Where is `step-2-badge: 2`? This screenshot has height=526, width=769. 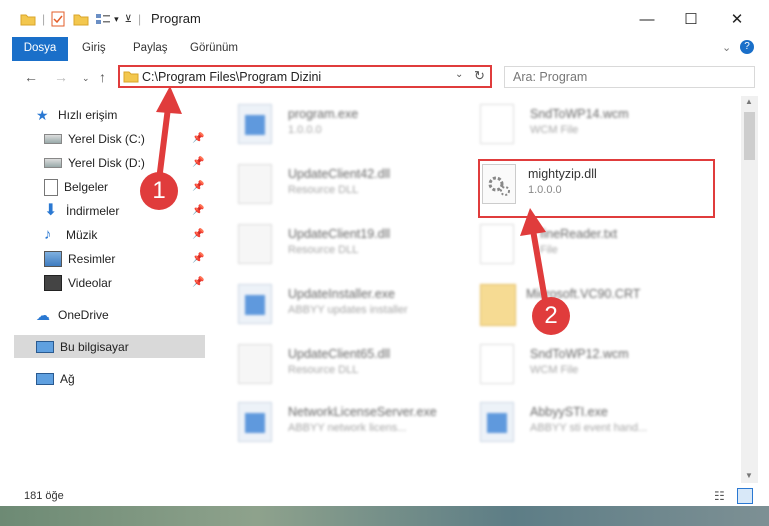 step-2-badge: 2 is located at coordinates (551, 316).